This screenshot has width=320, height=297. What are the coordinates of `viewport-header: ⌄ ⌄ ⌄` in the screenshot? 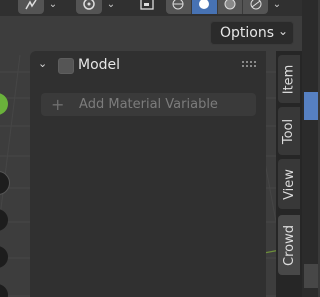 It's located at (159, 8).